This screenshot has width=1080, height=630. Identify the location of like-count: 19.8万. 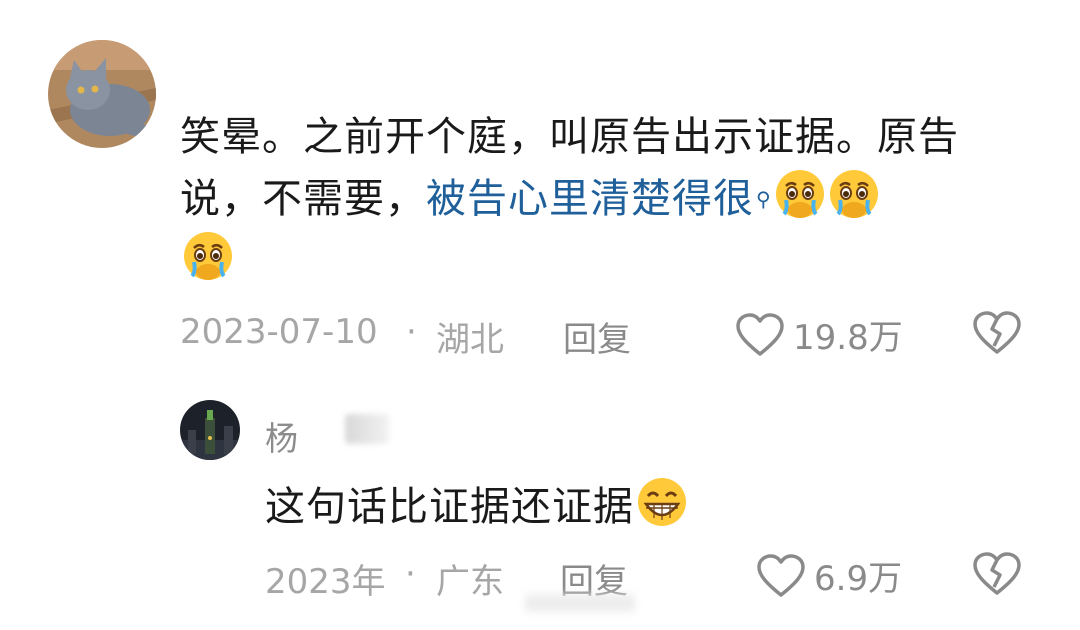
(848, 338).